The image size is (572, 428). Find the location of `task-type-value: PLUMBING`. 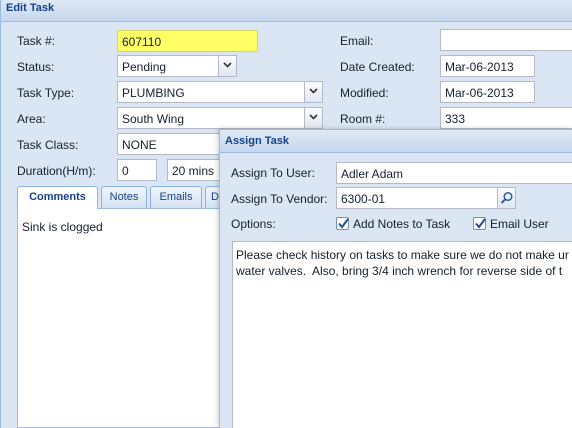

task-type-value: PLUMBING is located at coordinates (153, 93).